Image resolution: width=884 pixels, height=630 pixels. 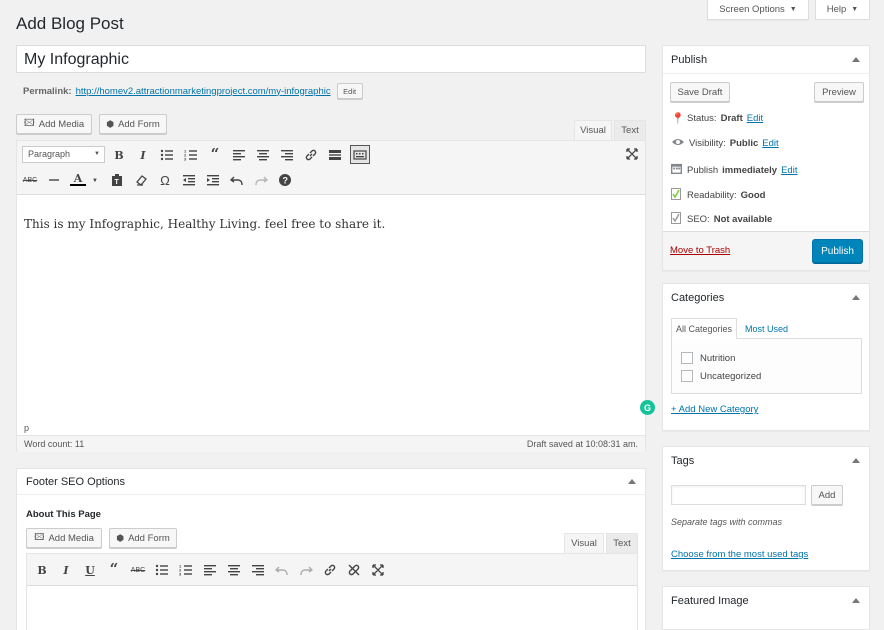 I want to click on tags-hint: Separate tags with commas, so click(x=727, y=522).